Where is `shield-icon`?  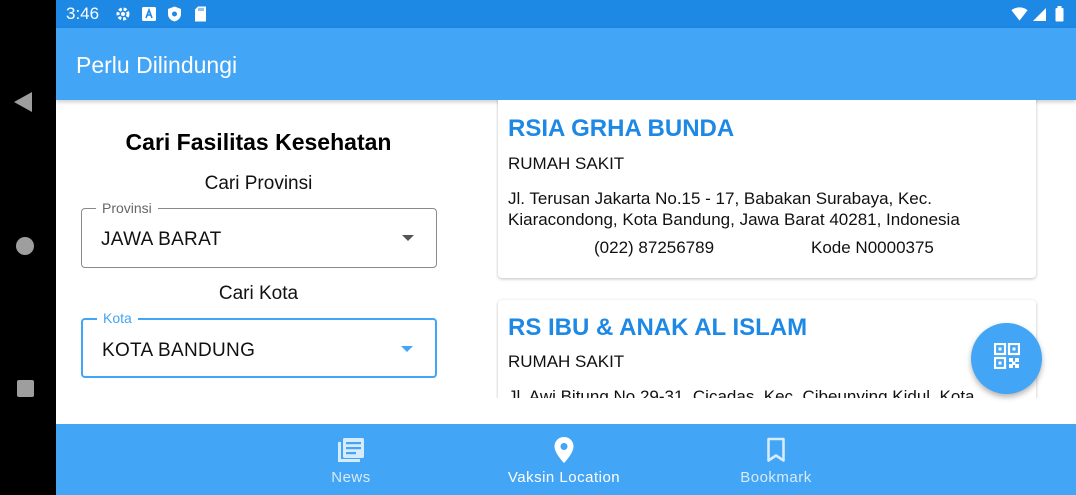 shield-icon is located at coordinates (174, 13).